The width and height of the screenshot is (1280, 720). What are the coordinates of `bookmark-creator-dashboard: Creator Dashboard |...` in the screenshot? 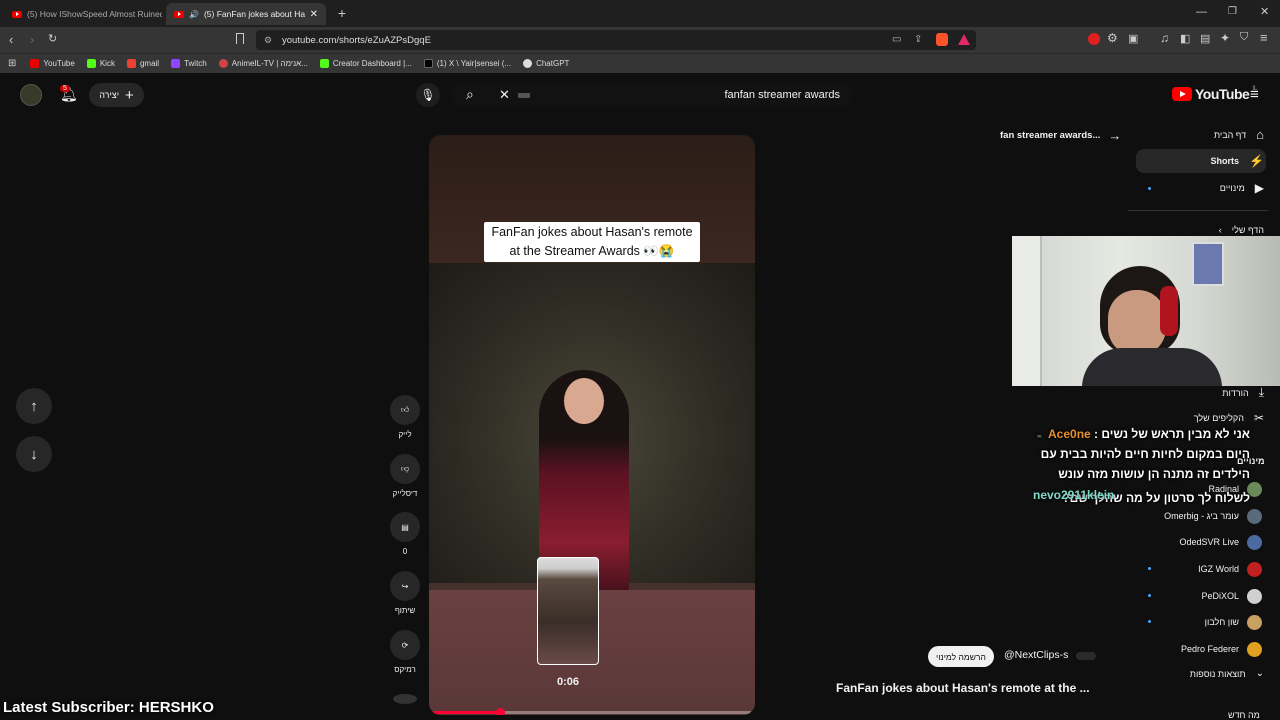 It's located at (365, 63).